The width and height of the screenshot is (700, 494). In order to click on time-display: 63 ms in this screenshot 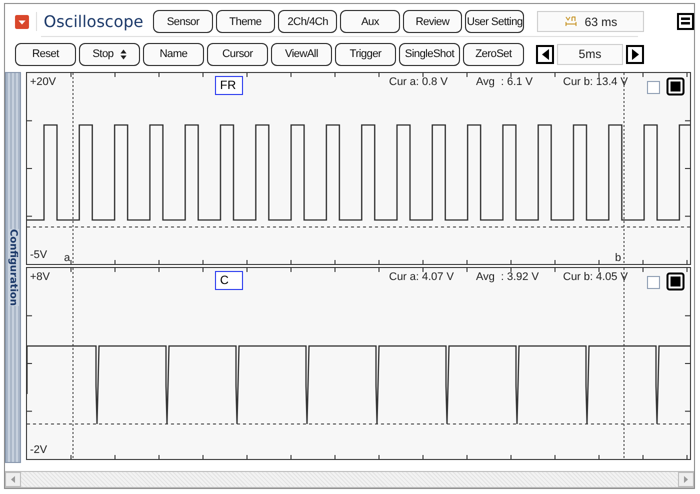, I will do `click(590, 21)`.